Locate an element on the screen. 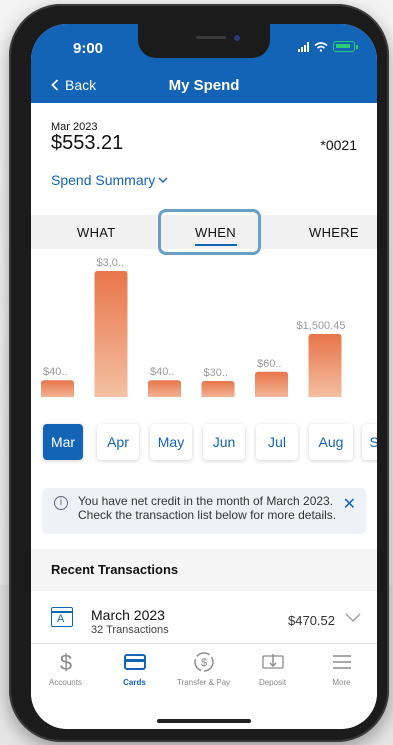 Image resolution: width=393 pixels, height=745 pixels. battery-icon is located at coordinates (345, 46).